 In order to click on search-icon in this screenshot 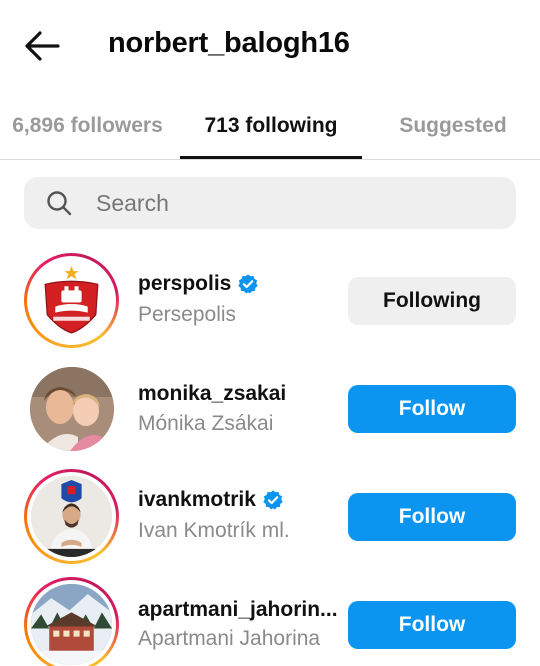, I will do `click(59, 203)`.